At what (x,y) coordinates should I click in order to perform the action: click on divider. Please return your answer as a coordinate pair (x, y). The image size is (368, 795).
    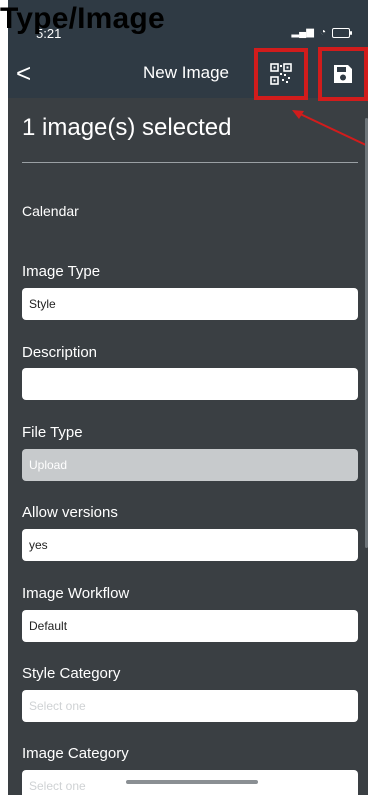
    Looking at the image, I should click on (190, 162).